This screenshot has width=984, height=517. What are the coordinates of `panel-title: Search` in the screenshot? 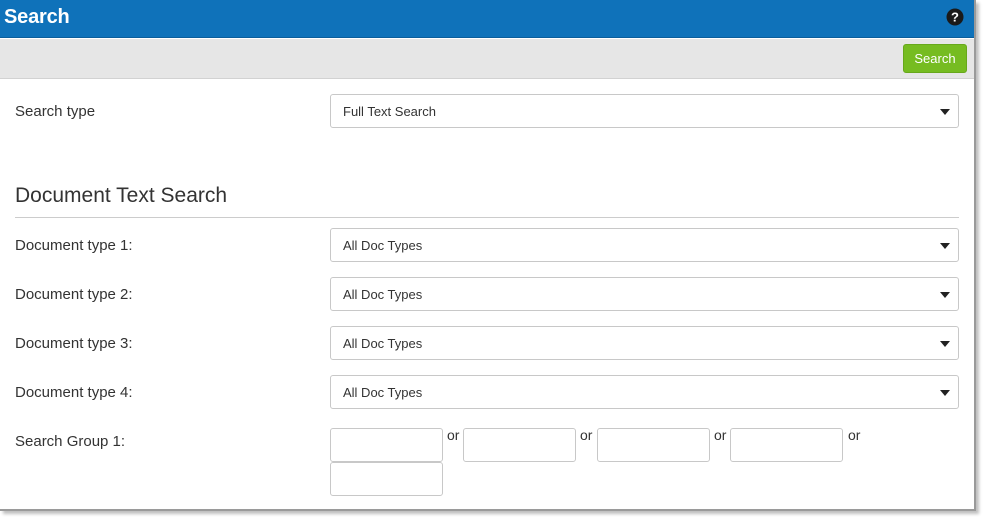 It's located at (37, 17).